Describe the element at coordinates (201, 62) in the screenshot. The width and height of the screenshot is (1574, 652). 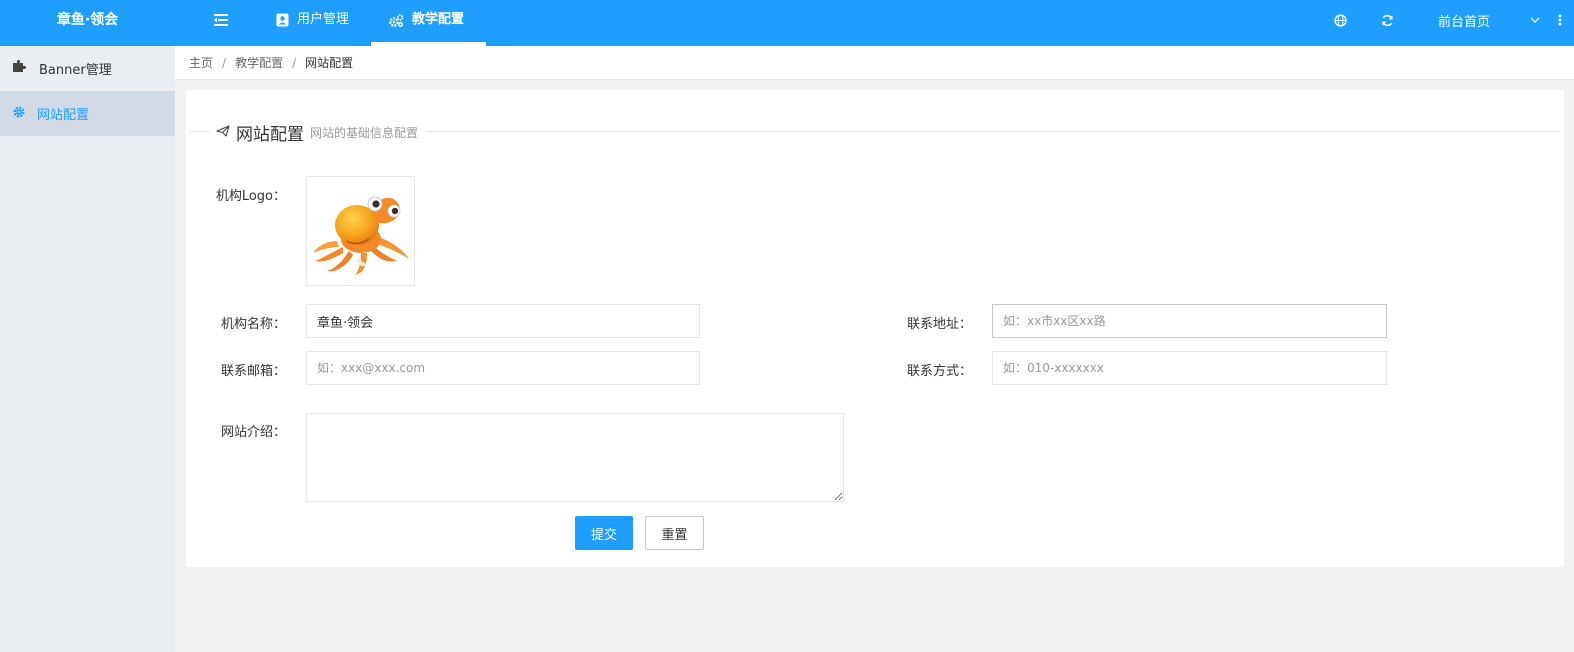
I see `breadcrumb-home: 主页` at that location.